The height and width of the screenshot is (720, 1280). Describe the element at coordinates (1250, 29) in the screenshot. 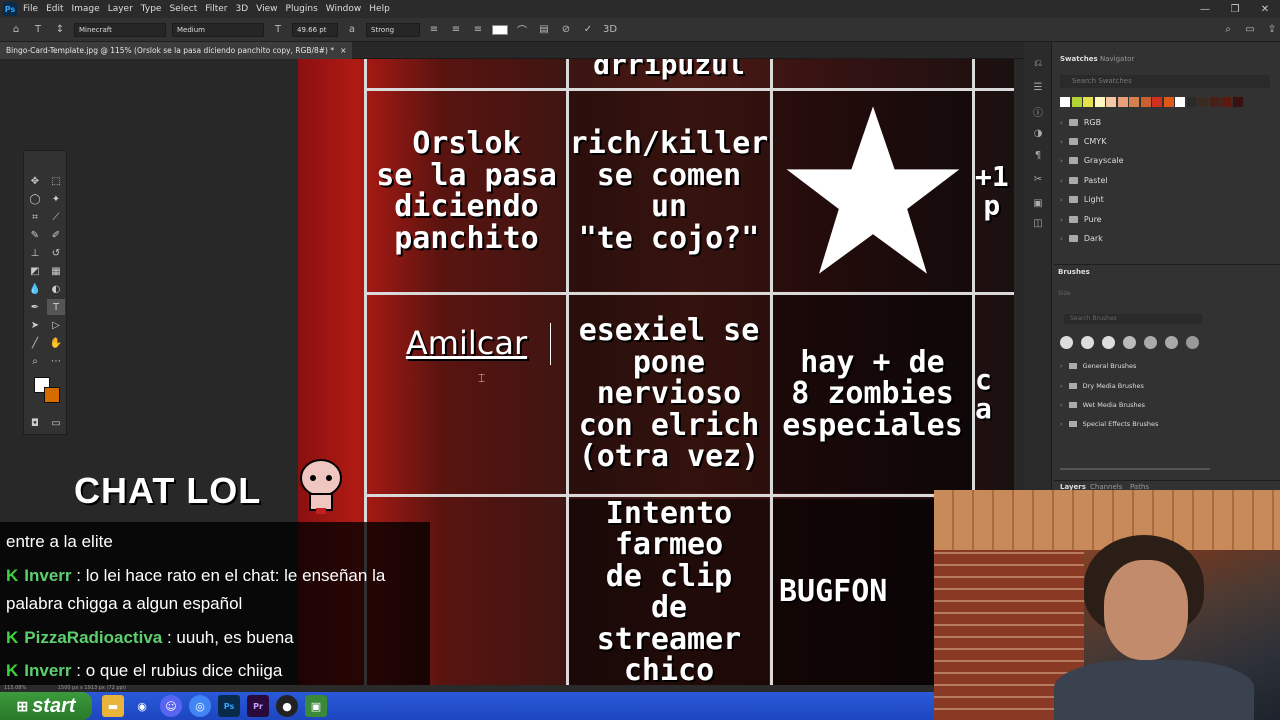

I see `workspace-icon: ▭` at that location.